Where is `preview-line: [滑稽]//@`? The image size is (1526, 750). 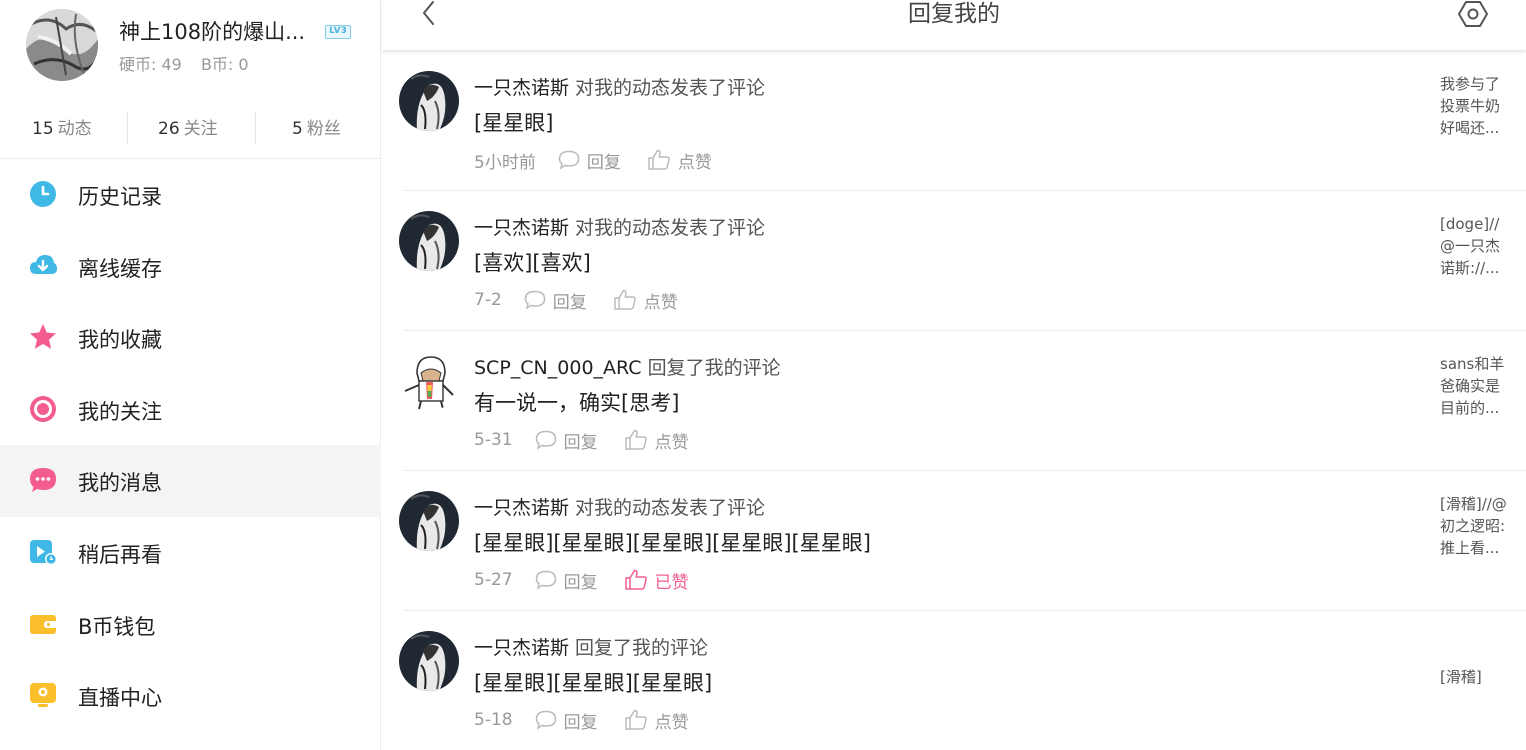
preview-line: [滑稽]//@ is located at coordinates (1473, 504).